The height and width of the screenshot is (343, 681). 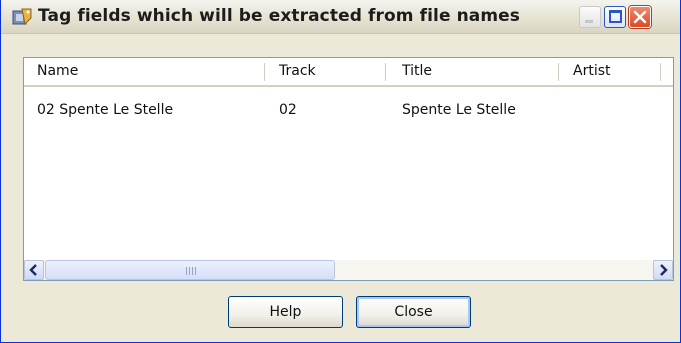 I want to click on column-header-track: Track, so click(x=297, y=71).